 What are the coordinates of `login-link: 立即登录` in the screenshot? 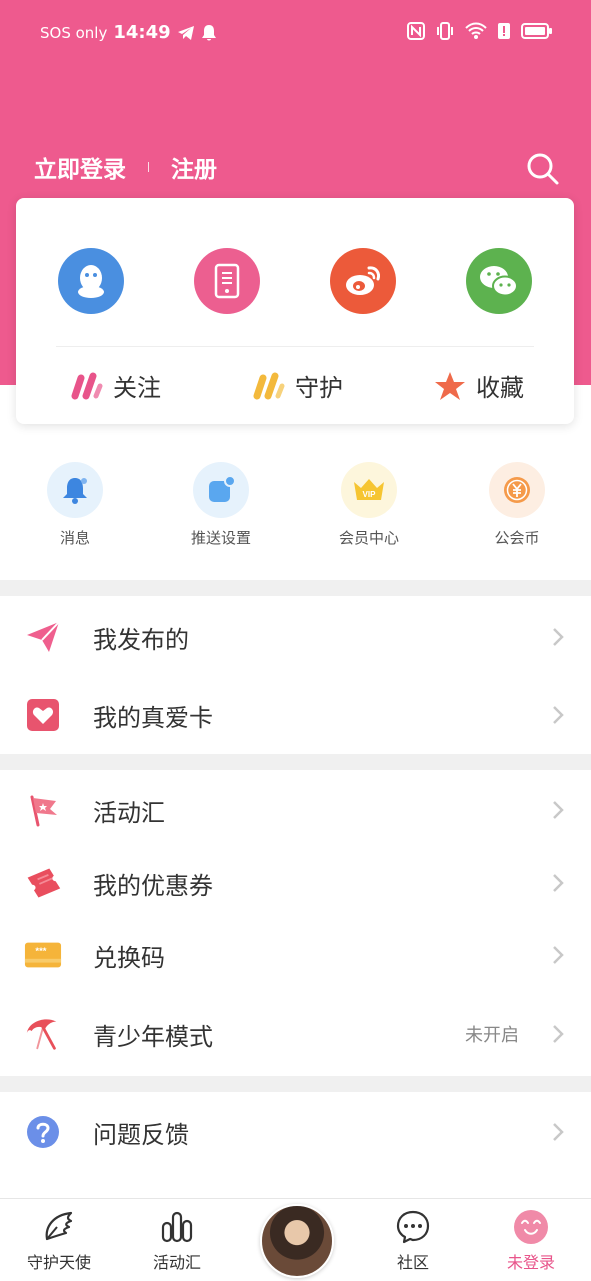 It's located at (80, 167).